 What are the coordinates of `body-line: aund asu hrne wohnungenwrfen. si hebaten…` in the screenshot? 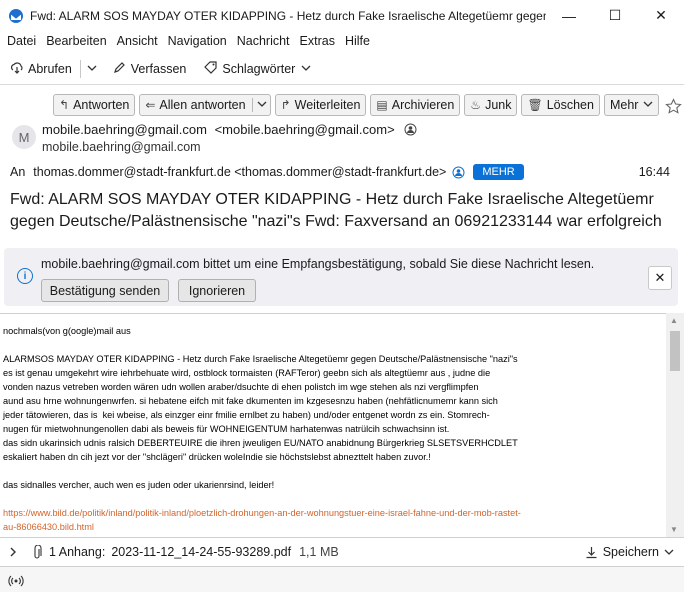 It's located at (250, 401).